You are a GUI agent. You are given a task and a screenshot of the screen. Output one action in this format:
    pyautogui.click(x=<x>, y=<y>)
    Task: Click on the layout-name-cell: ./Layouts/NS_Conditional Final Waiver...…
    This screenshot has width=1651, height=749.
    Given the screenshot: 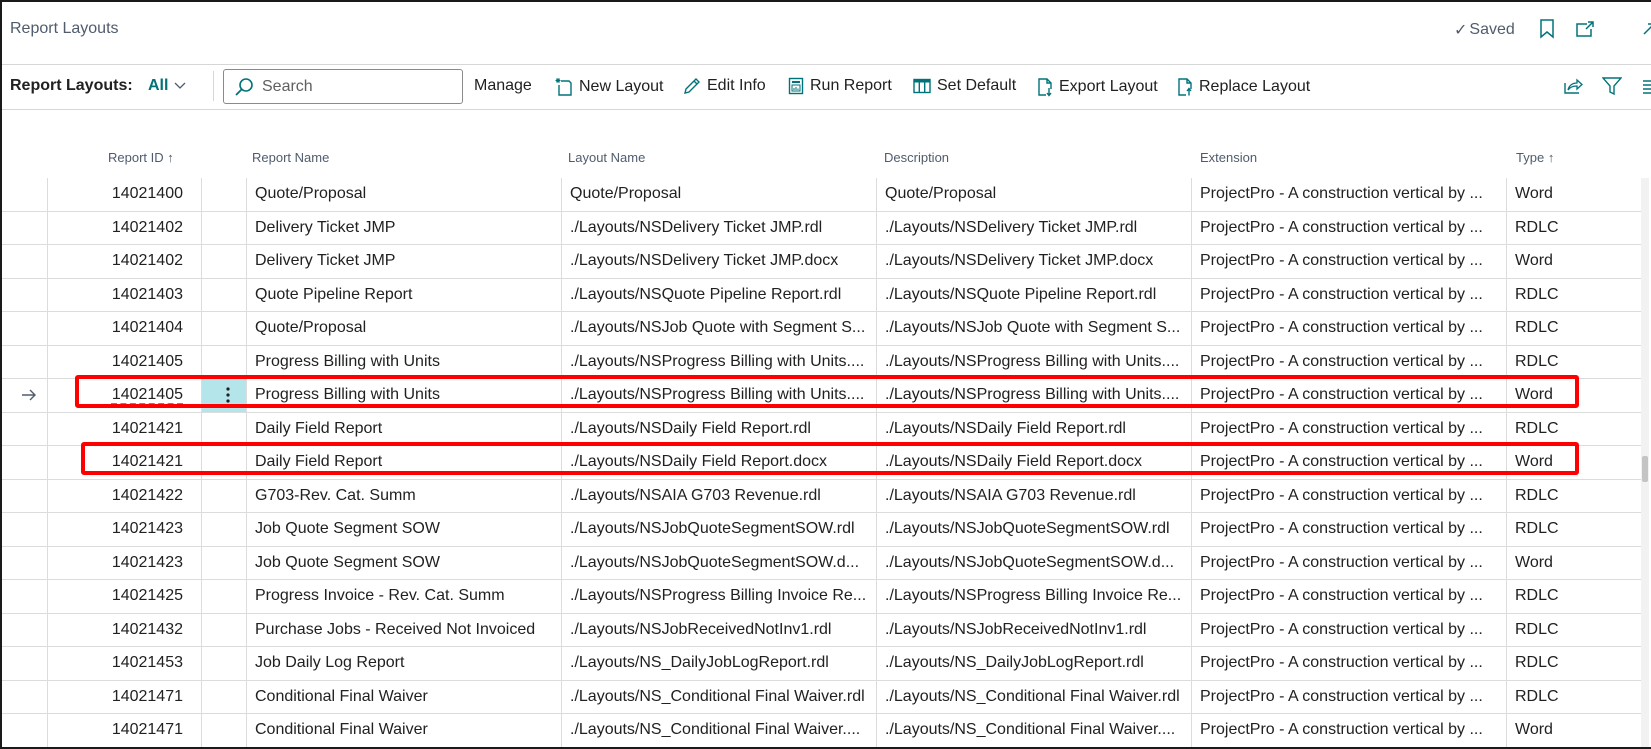 What is the action you would take?
    pyautogui.click(x=718, y=730)
    